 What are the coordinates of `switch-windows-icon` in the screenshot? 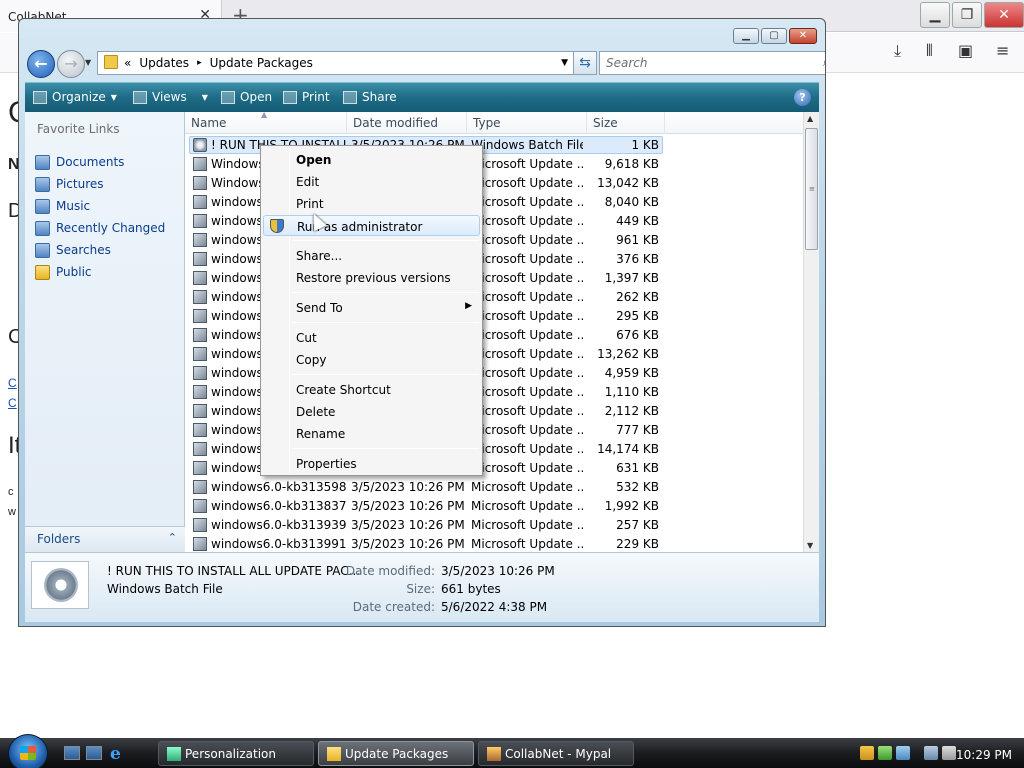 It's located at (94, 753).